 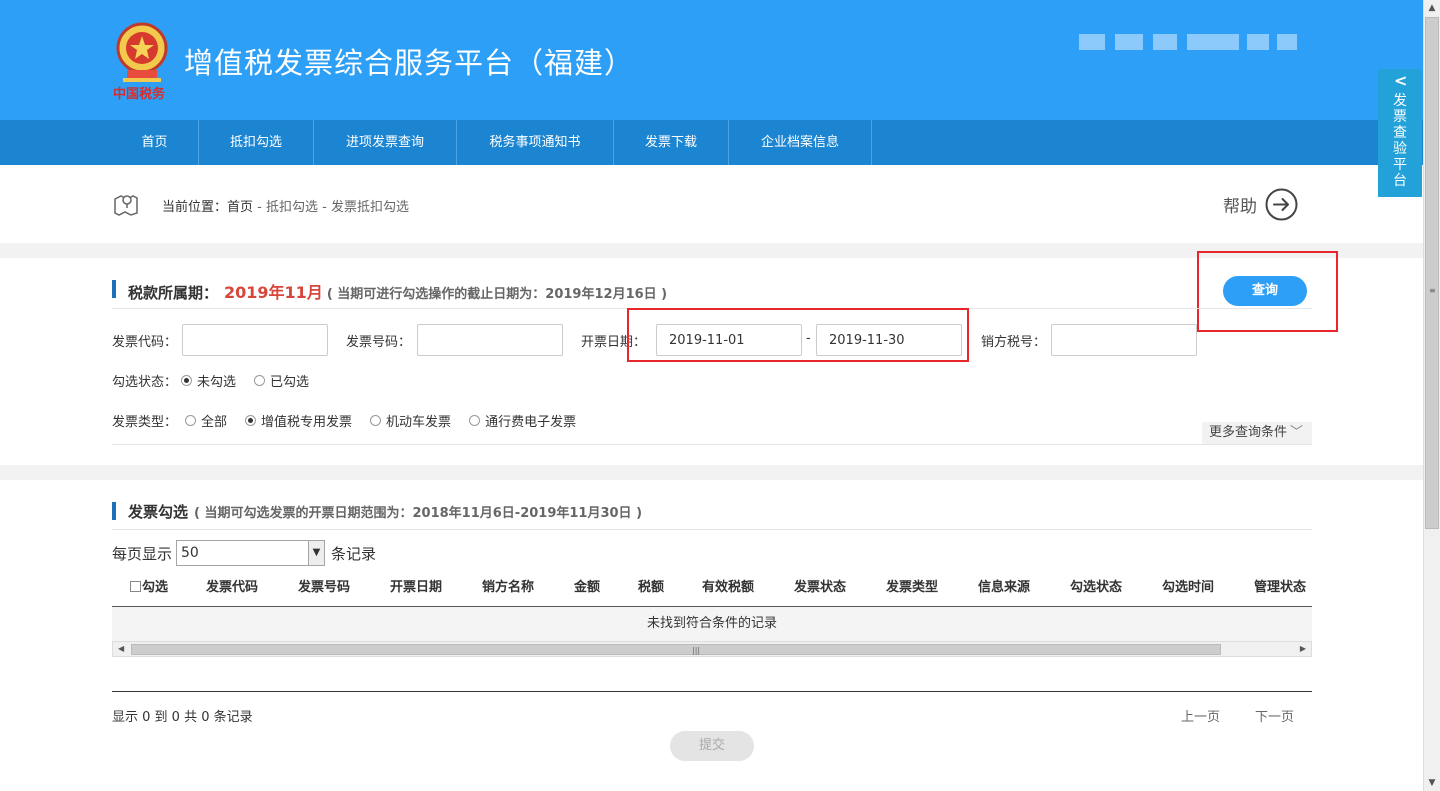 What do you see at coordinates (1400, 141) in the screenshot?
I see `side-tab-label: 发票查验平台` at bounding box center [1400, 141].